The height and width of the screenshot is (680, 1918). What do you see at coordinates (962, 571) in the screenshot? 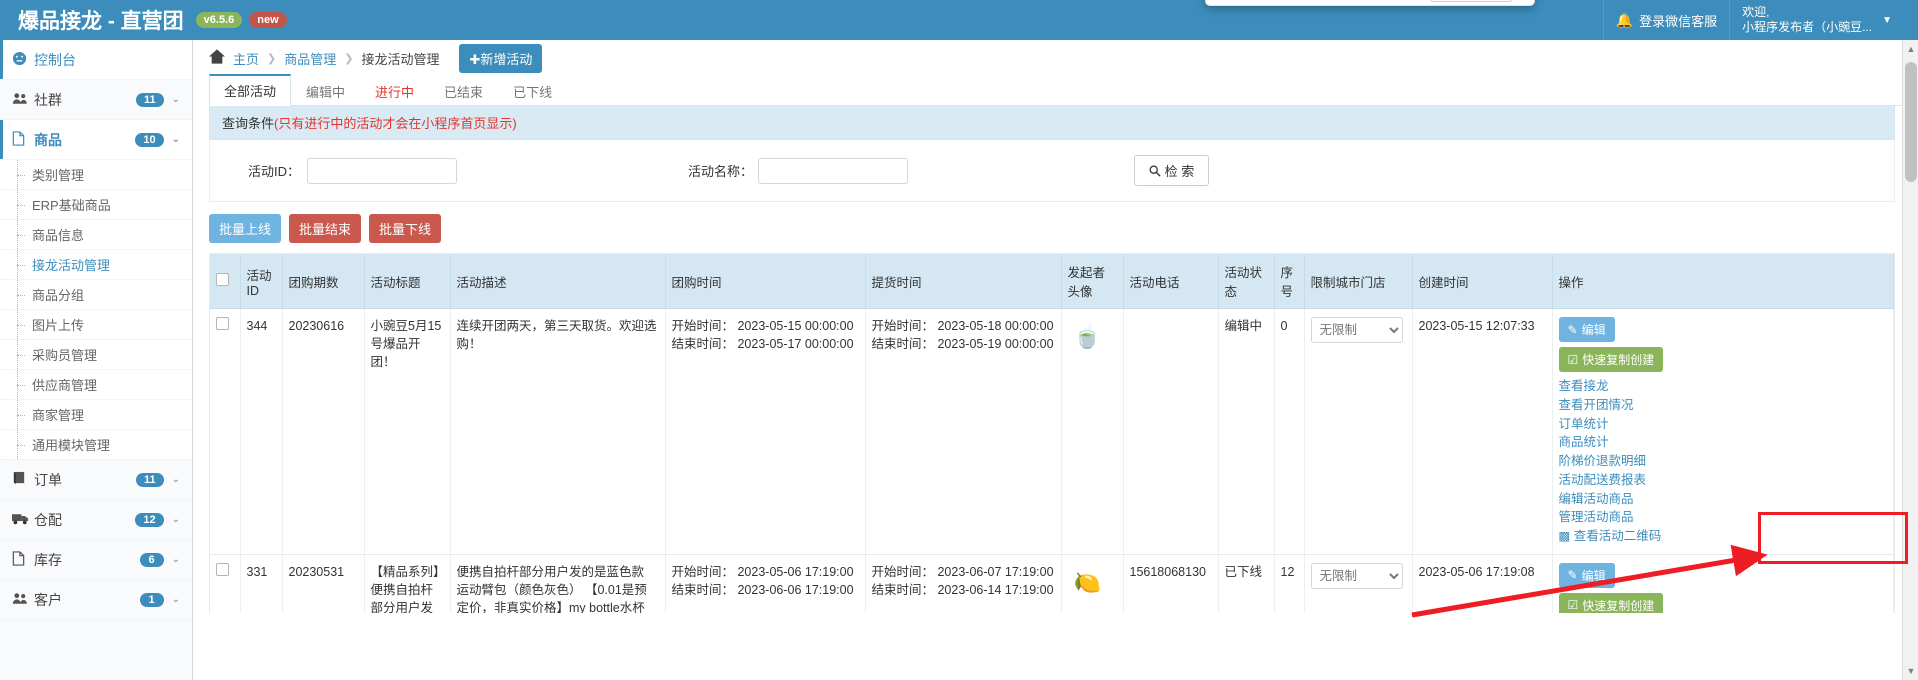
I see `pickup-start: 开始时间： 2023-06-07 17:19:00` at bounding box center [962, 571].